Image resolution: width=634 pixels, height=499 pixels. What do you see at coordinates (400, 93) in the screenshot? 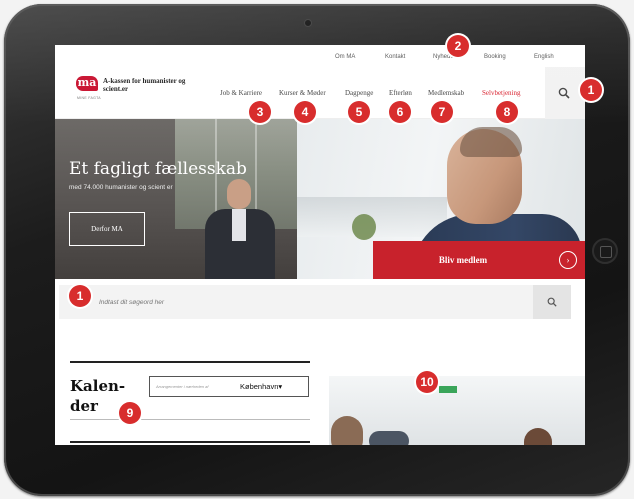
I see `nav-efterlon: Efterløn` at bounding box center [400, 93].